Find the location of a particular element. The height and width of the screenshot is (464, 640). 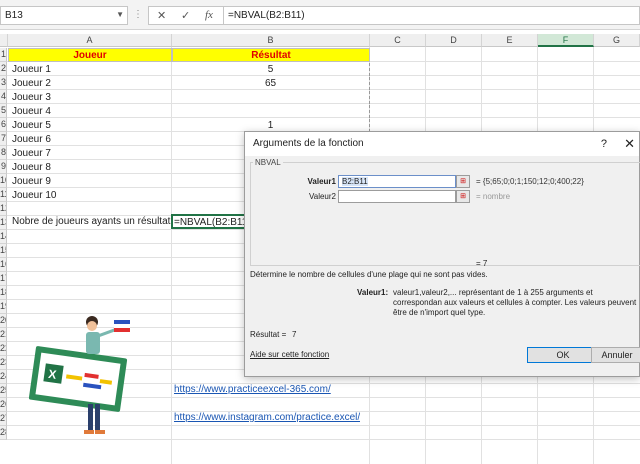

column-header-e: E is located at coordinates (510, 40).